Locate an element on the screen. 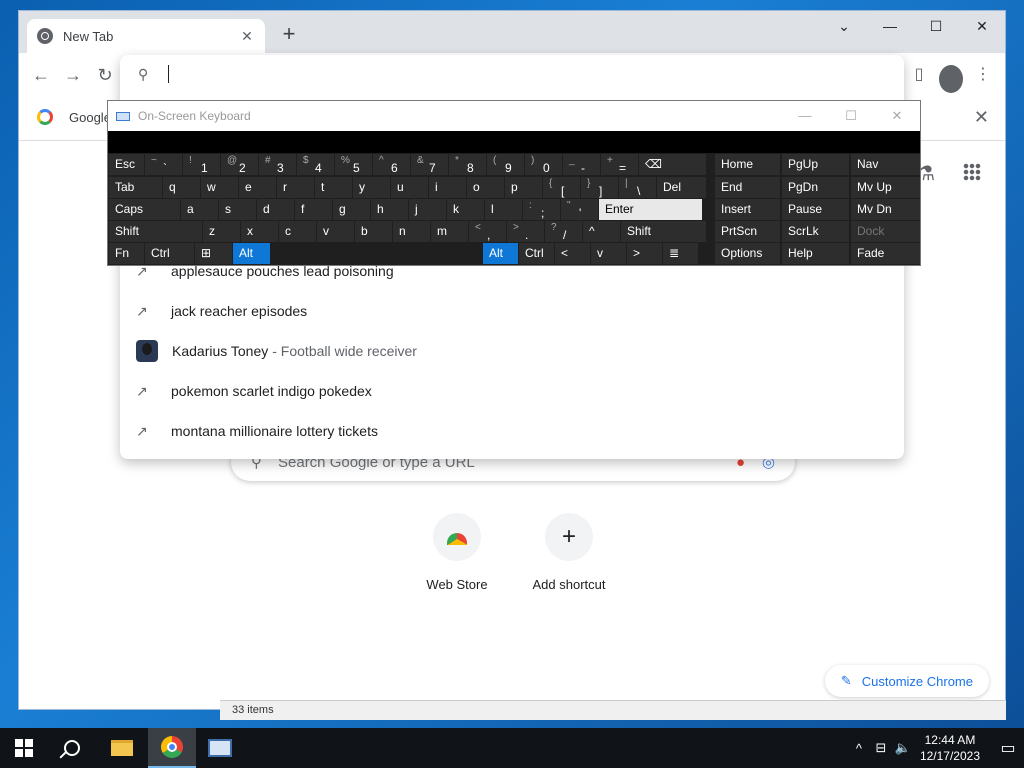 The width and height of the screenshot is (1024, 768). osk-key: o is located at coordinates (485, 187).